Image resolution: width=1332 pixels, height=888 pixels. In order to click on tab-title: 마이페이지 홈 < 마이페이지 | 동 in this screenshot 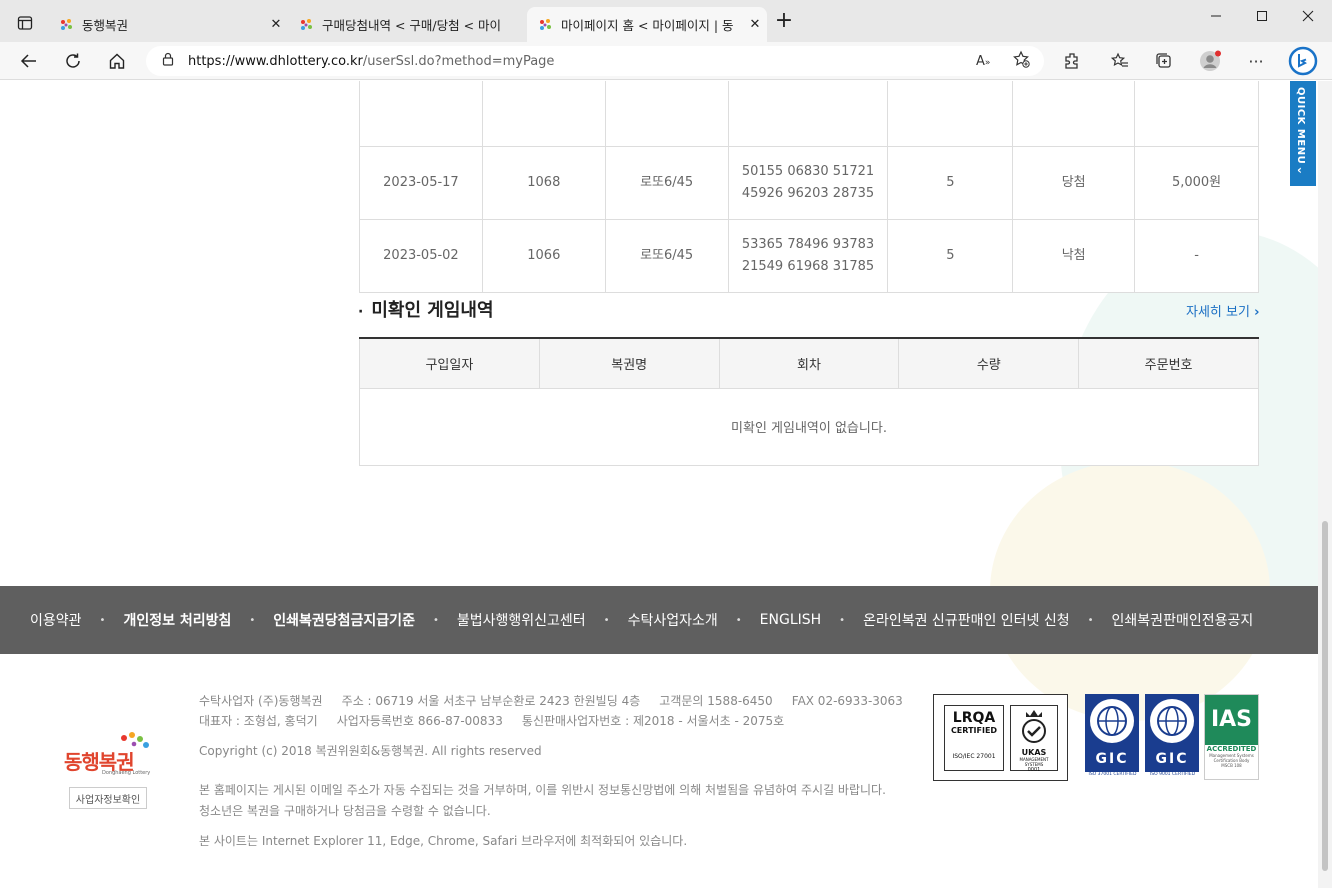, I will do `click(647, 25)`.